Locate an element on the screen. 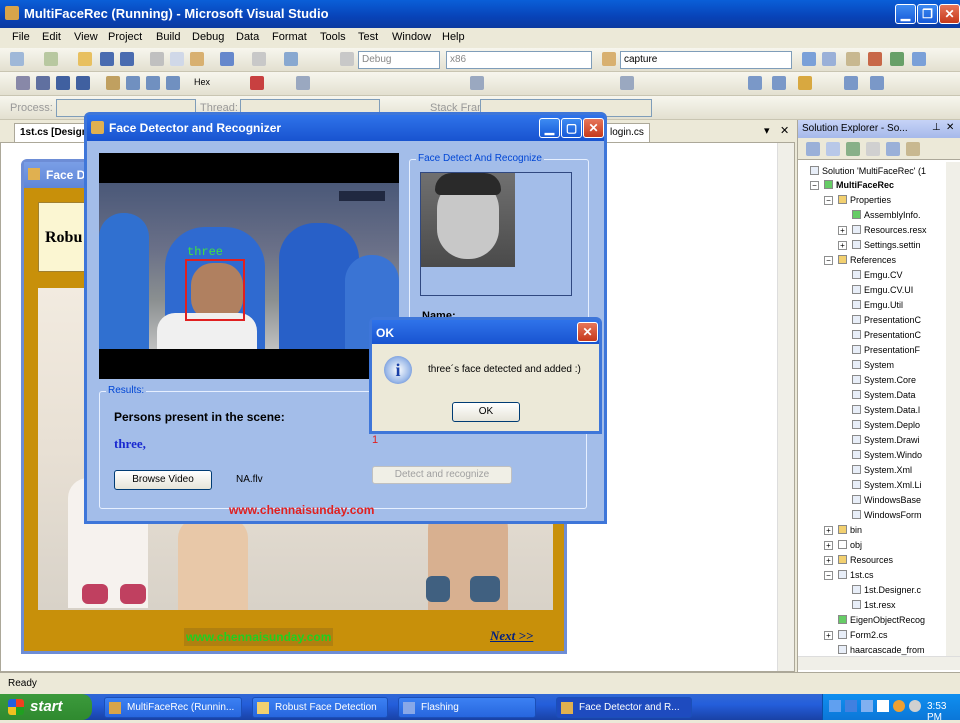 This screenshot has width=960, height=723. tree-ref: Emgu.Util is located at coordinates (877, 305).